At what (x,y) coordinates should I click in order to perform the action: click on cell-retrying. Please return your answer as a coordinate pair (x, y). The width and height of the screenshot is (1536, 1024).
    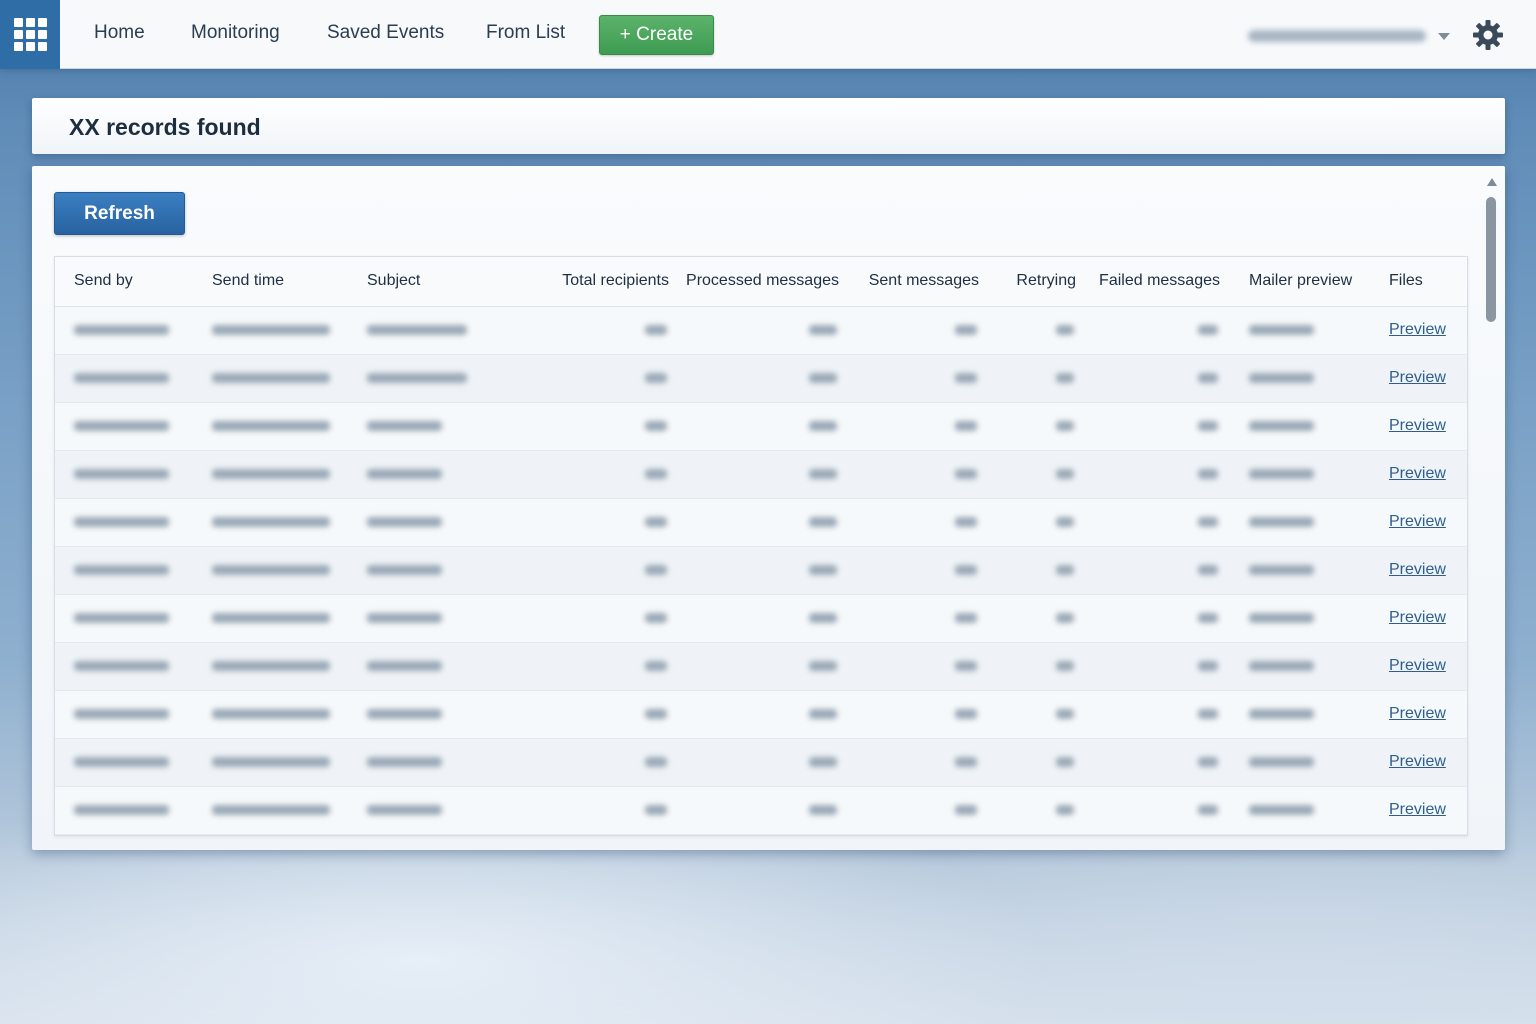
    Looking at the image, I should click on (1037, 570).